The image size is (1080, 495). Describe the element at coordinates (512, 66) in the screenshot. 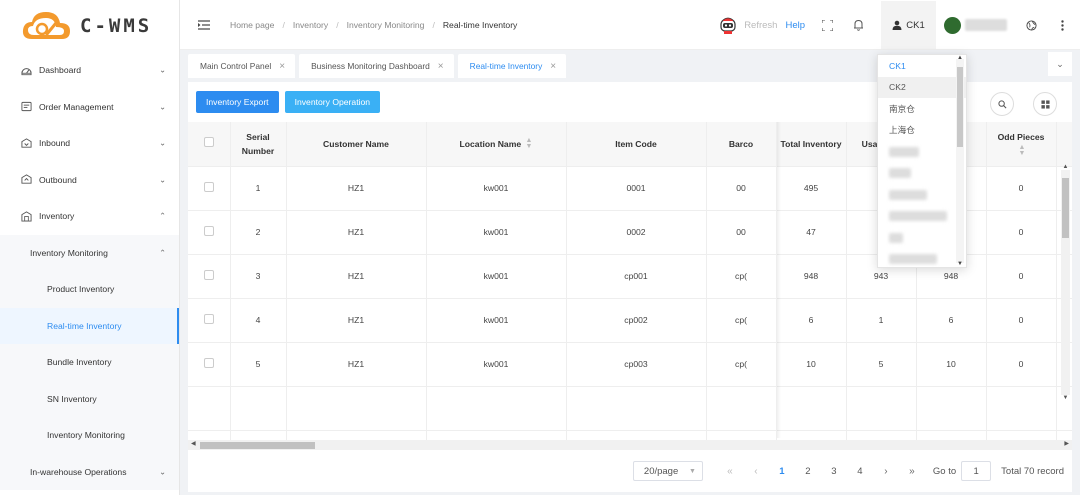

I see `tab-real-time-inventory: Real-time Inventory ×` at that location.